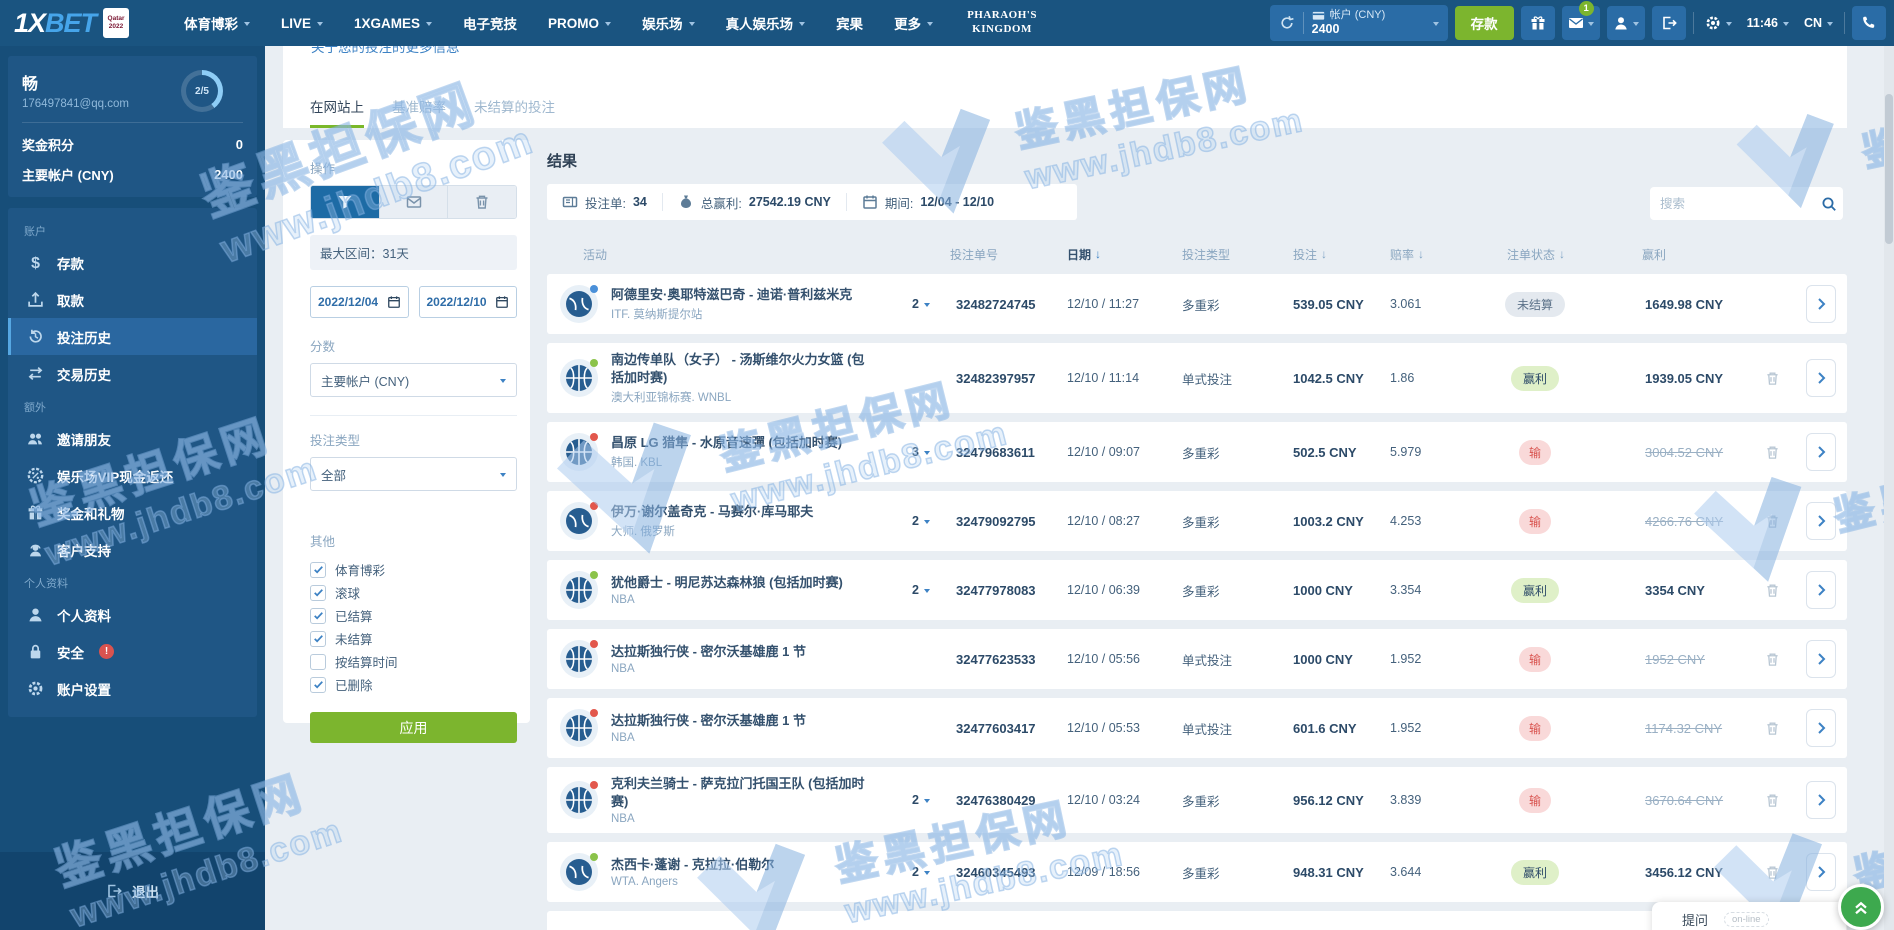 The width and height of the screenshot is (1894, 930). I want to click on brand-logo: 1X BET Qatar 2022, so click(92, 23).